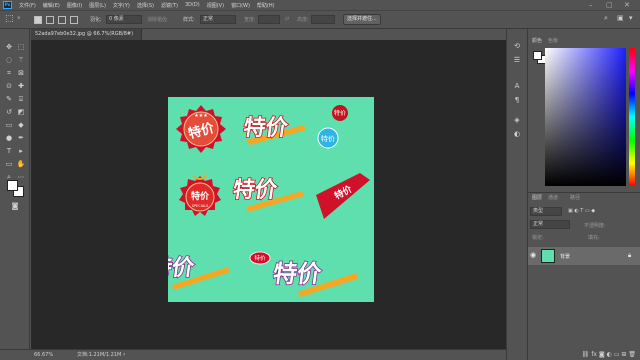 Image resolution: width=640 pixels, height=360 pixels. I want to click on document-tab: 52ada97eb0e32.jpg @ 66.7%(RGB/8#) ×, so click(86, 38).